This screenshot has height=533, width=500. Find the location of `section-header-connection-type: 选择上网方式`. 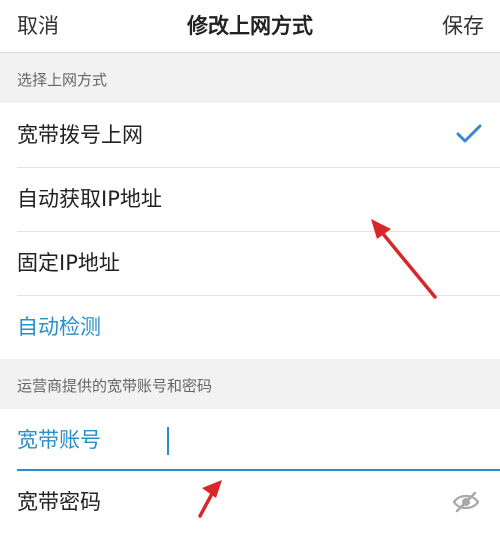

section-header-connection-type: 选择上网方式 is located at coordinates (62, 80).